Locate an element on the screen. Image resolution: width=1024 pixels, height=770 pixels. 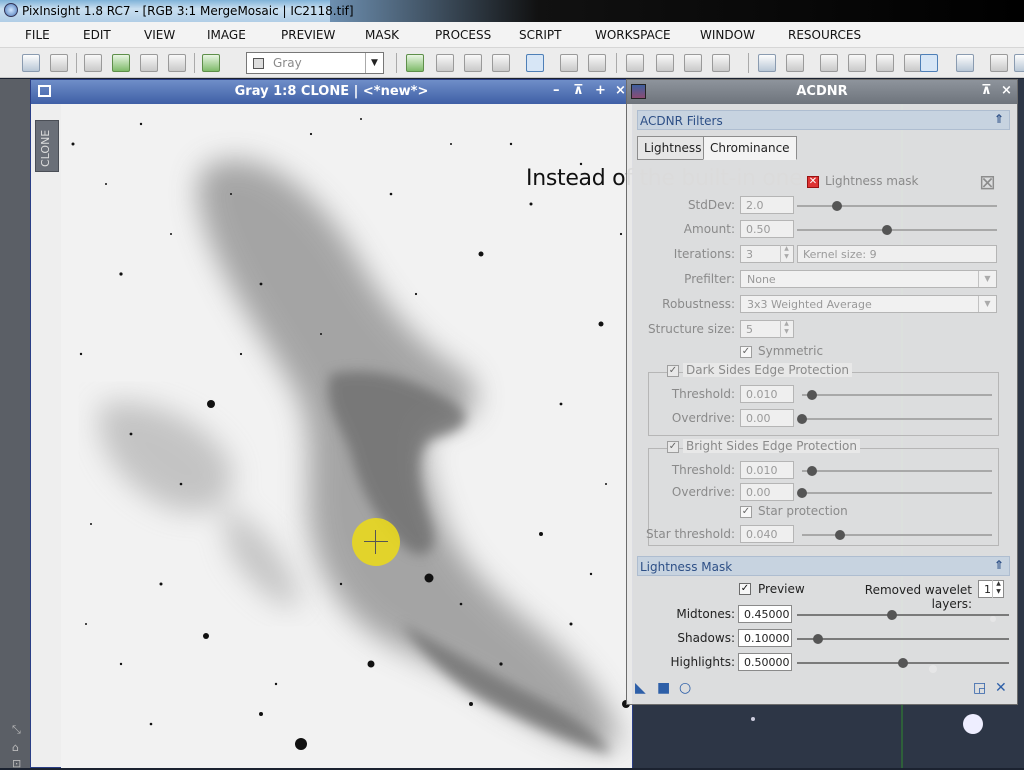
star-protection-checkbox: ✓ is located at coordinates (746, 512).